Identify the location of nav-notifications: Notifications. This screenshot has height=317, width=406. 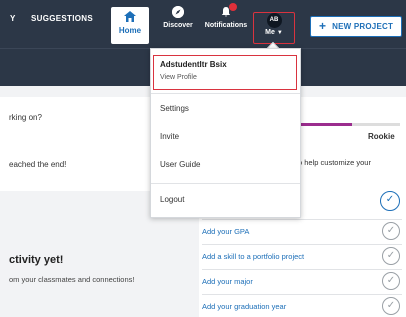
(226, 23).